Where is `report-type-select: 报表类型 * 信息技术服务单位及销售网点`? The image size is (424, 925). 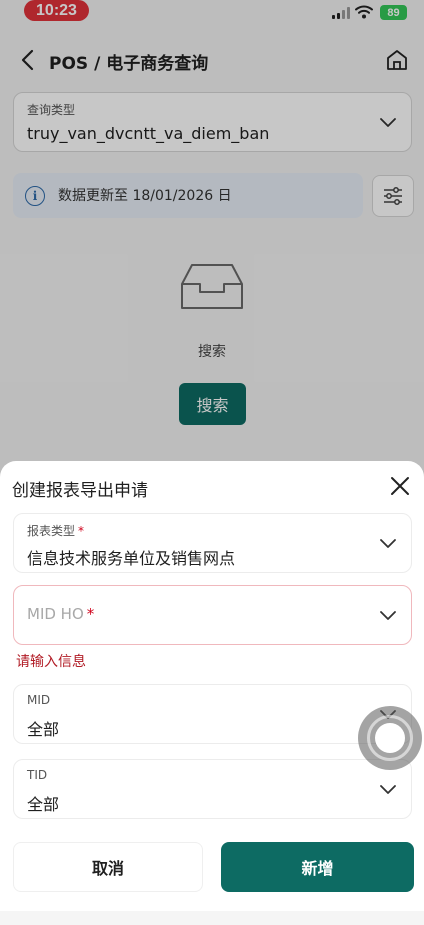
report-type-select: 报表类型 * 信息技术服务单位及销售网点 is located at coordinates (212, 543).